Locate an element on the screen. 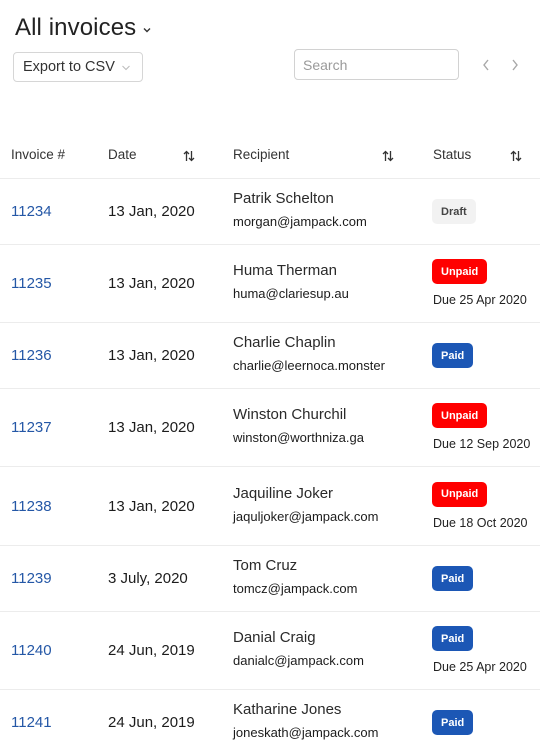 Image resolution: width=540 pixels, height=750 pixels. invoice-number-link: 11241 is located at coordinates (31, 722).